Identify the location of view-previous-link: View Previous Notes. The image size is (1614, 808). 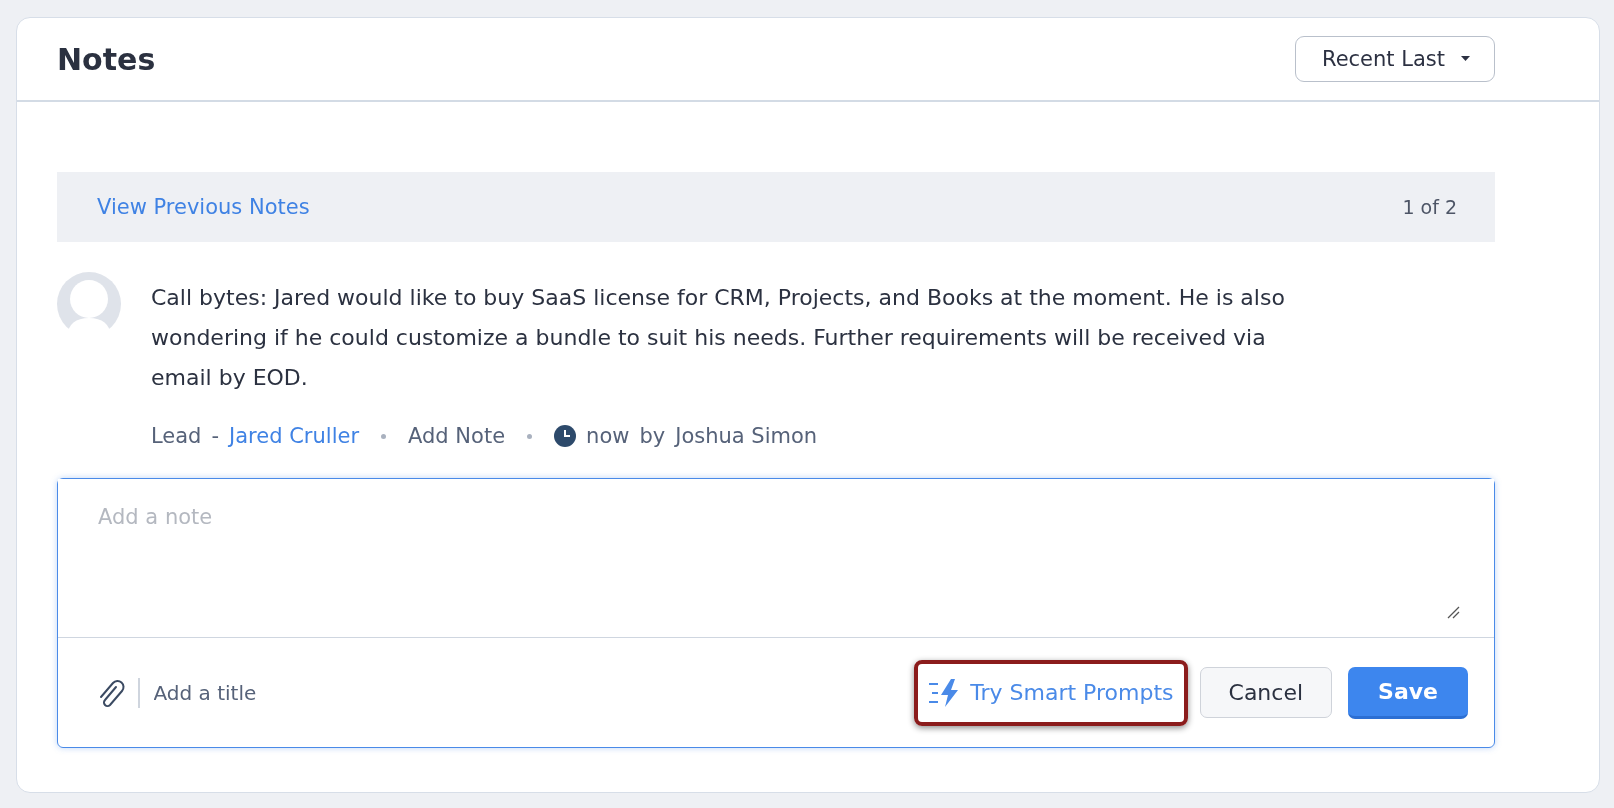
(203, 207).